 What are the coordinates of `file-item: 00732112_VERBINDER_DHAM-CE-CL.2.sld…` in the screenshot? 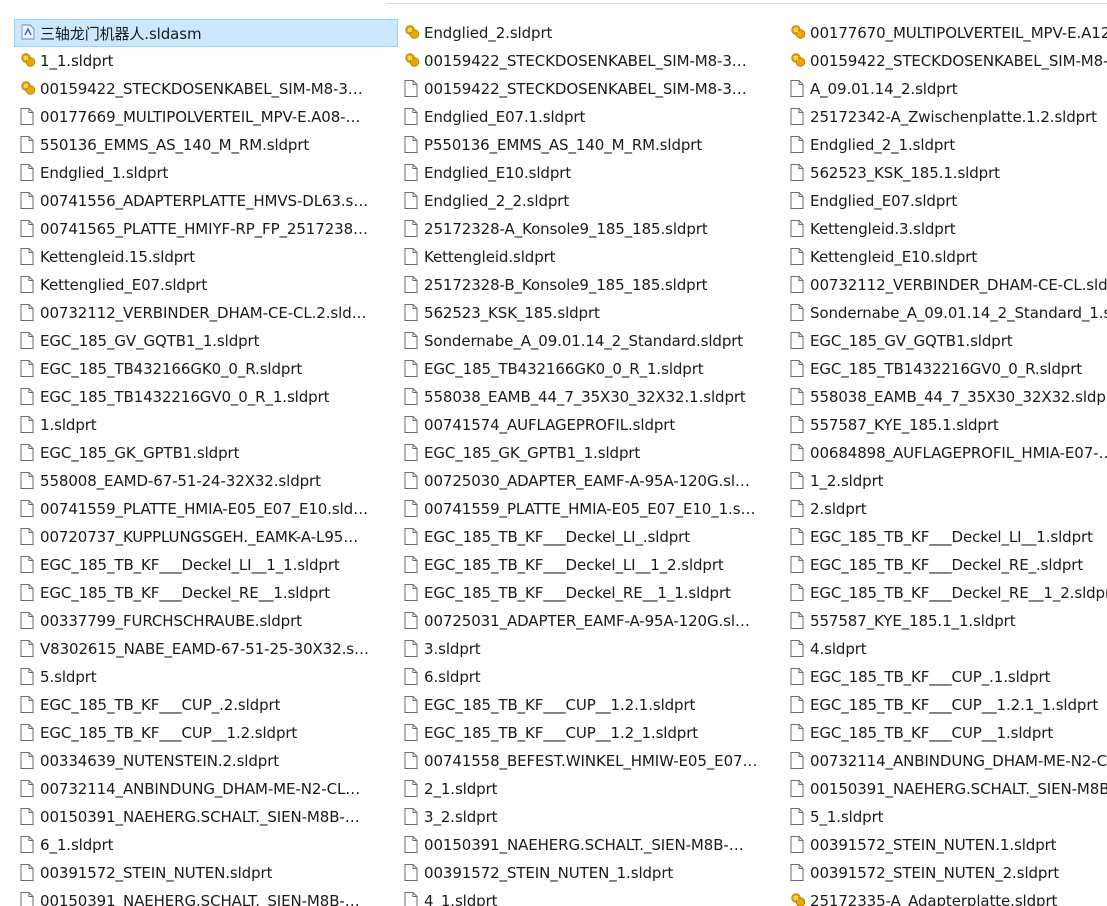 It's located at (206, 313).